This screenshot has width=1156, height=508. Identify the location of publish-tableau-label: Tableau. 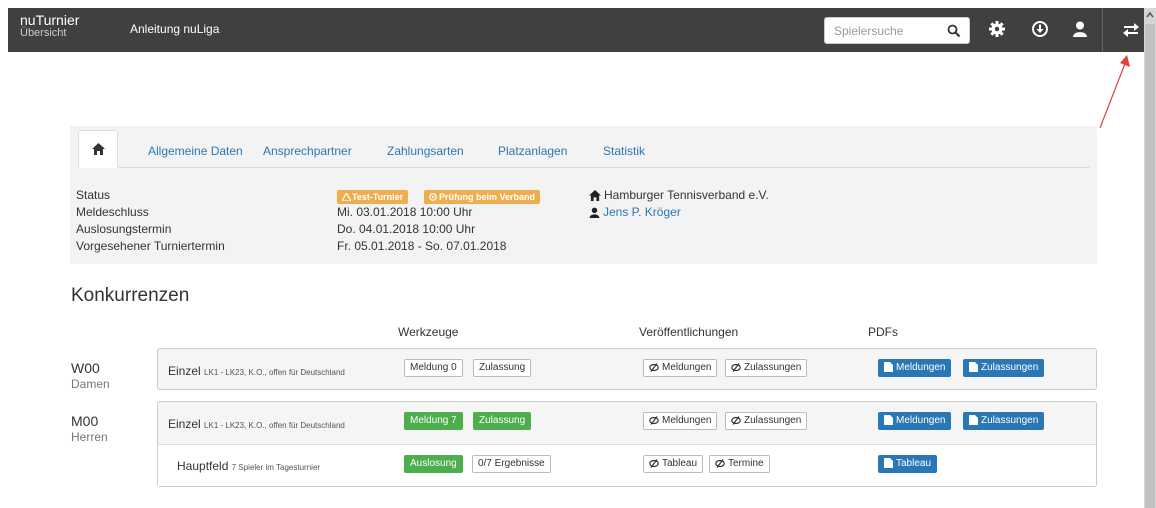
(680, 463).